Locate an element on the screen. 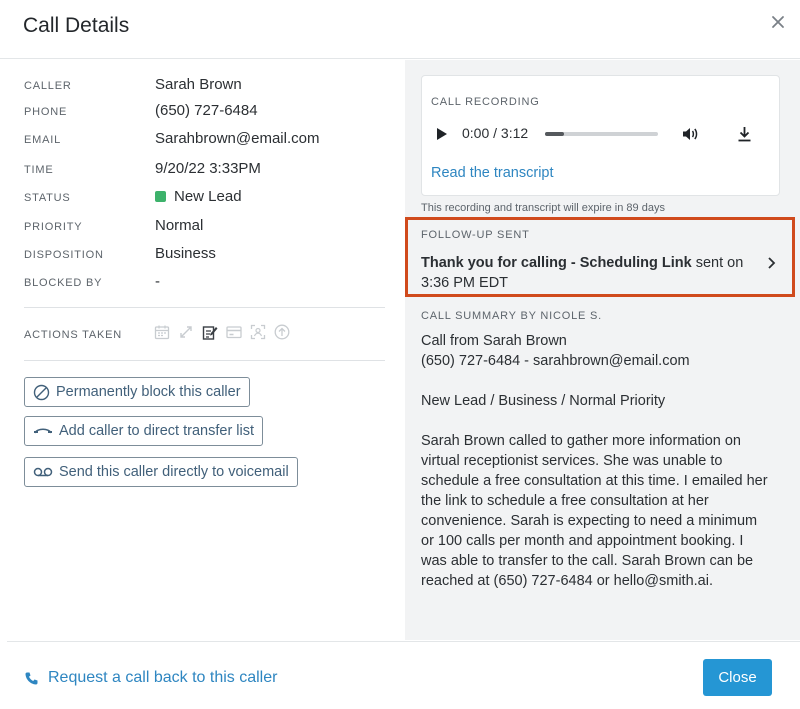  request-callback-label: Request a call back to this caller is located at coordinates (163, 677).